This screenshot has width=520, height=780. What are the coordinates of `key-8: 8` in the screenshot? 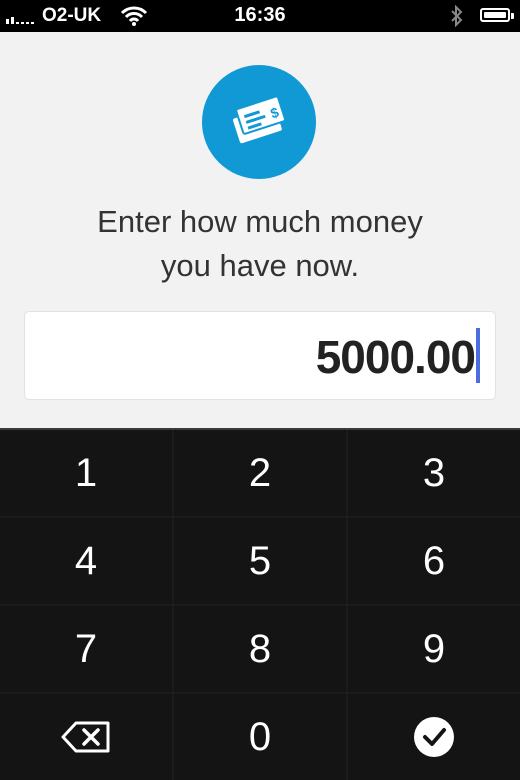 It's located at (260, 649).